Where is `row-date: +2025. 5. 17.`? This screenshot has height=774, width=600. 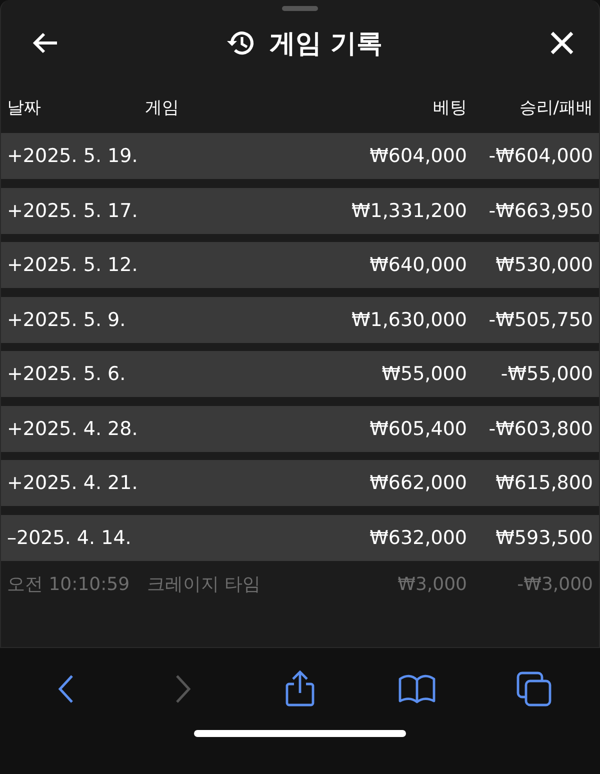
row-date: +2025. 5. 17. is located at coordinates (73, 211).